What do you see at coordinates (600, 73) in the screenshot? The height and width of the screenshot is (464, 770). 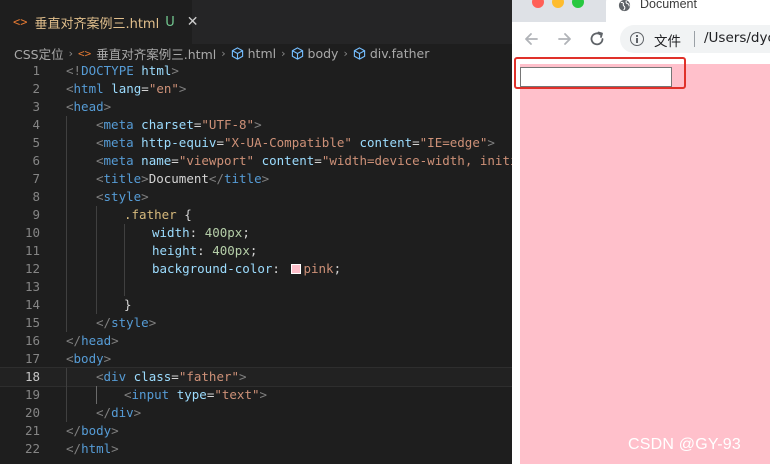 I see `highlight-annotation-box` at bounding box center [600, 73].